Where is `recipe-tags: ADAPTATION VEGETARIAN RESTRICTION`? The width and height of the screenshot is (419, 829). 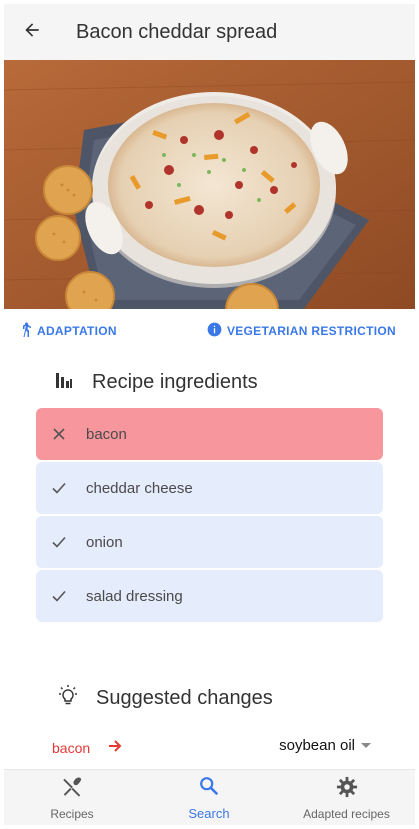 recipe-tags: ADAPTATION VEGETARIAN RESTRICTION is located at coordinates (209, 331).